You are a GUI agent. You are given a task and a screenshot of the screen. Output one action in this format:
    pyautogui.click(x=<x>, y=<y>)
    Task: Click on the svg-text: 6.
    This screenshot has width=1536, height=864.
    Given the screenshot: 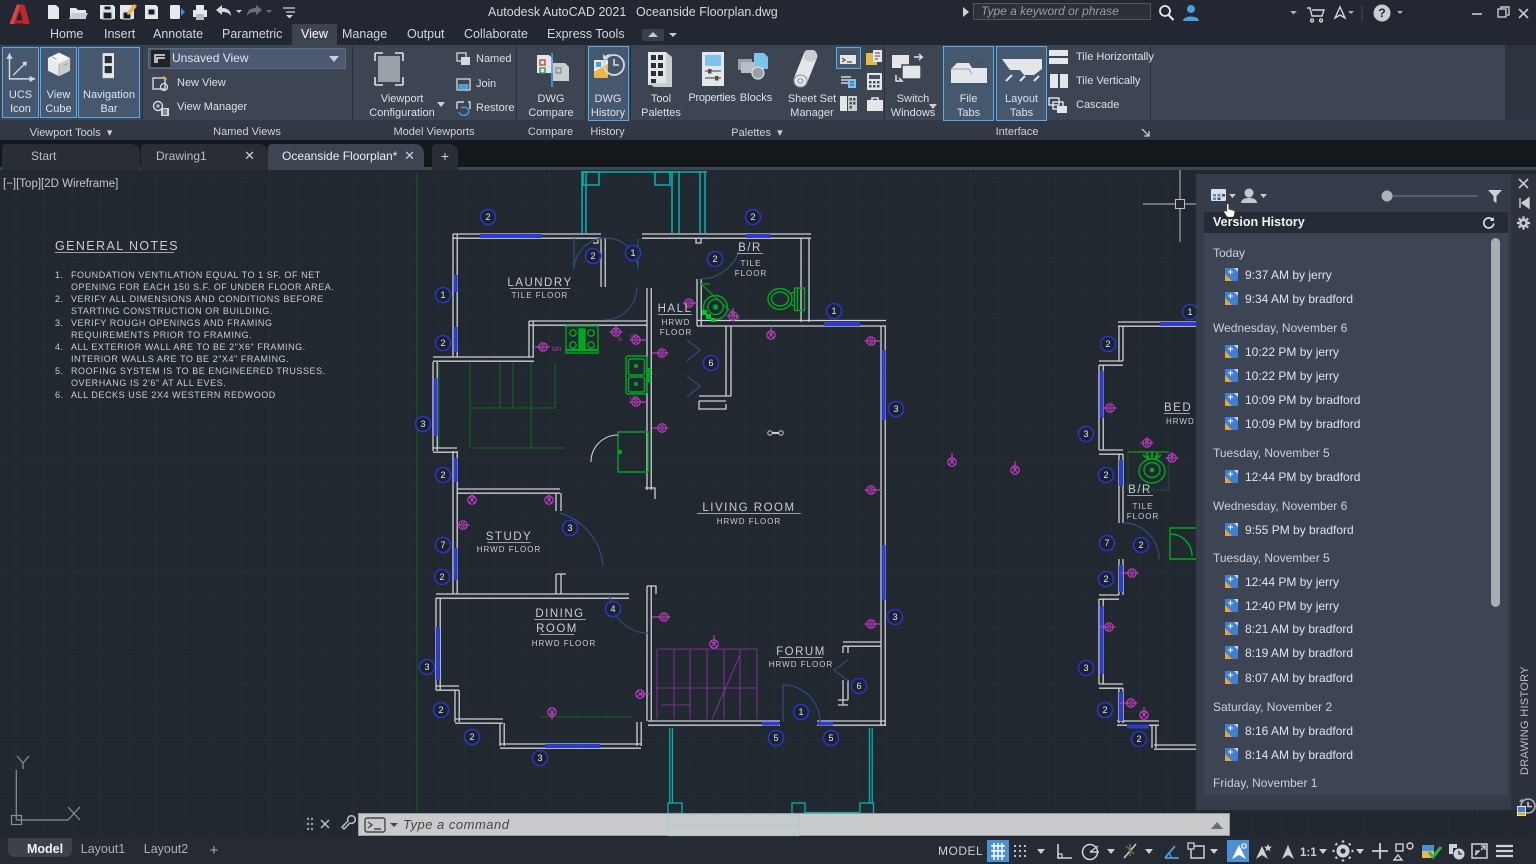 What is the action you would take?
    pyautogui.click(x=59, y=395)
    